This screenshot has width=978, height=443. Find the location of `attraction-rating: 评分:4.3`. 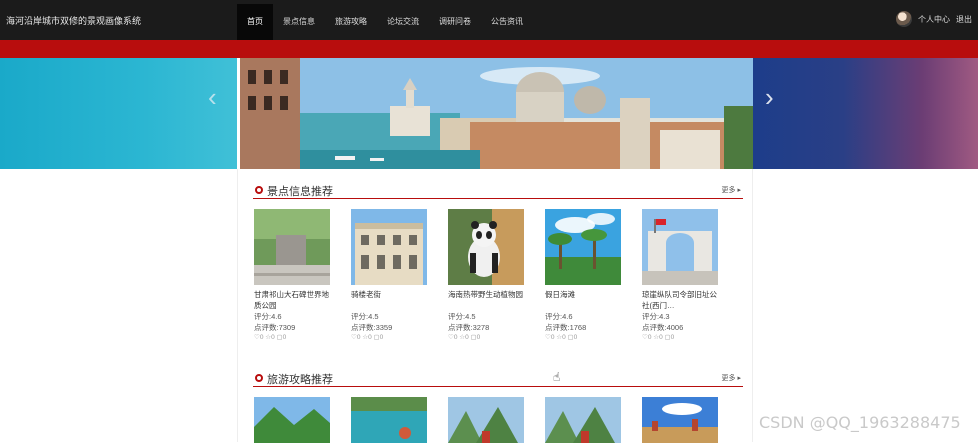

attraction-rating: 评分:4.3 is located at coordinates (656, 316).